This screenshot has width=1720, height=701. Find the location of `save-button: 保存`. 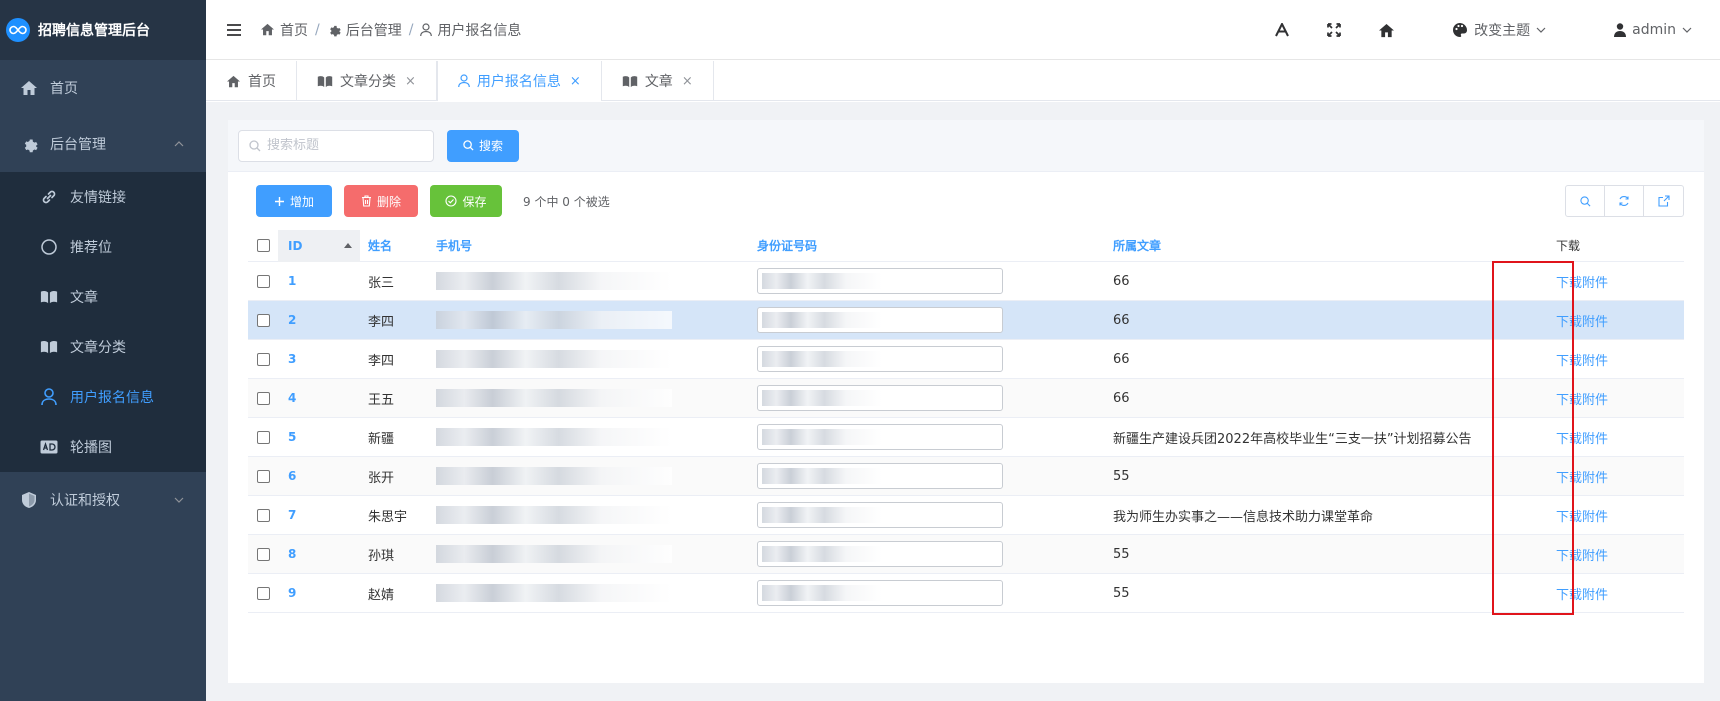

save-button: 保存 is located at coordinates (466, 201).